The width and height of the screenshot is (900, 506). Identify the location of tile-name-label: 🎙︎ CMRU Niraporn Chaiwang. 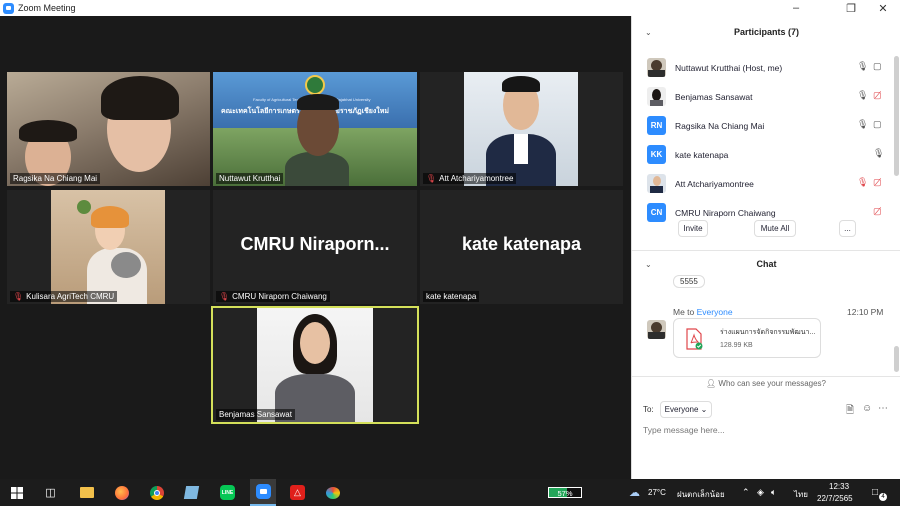
(273, 296).